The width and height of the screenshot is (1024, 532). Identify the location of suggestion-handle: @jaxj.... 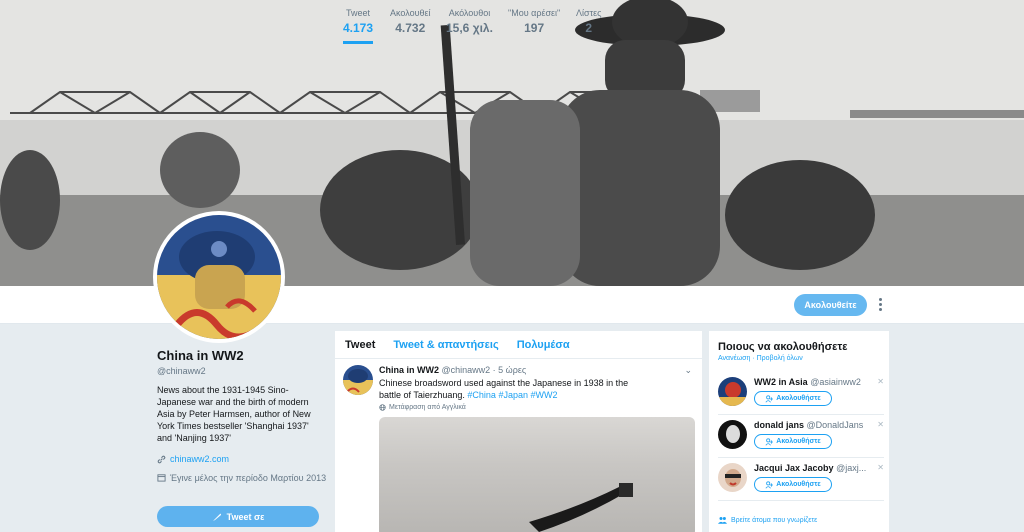
(851, 468).